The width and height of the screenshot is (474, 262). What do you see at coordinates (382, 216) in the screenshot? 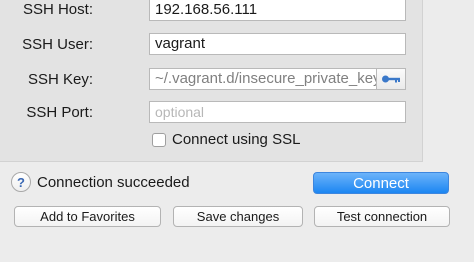
I see `test-connection-button: Test connection` at bounding box center [382, 216].